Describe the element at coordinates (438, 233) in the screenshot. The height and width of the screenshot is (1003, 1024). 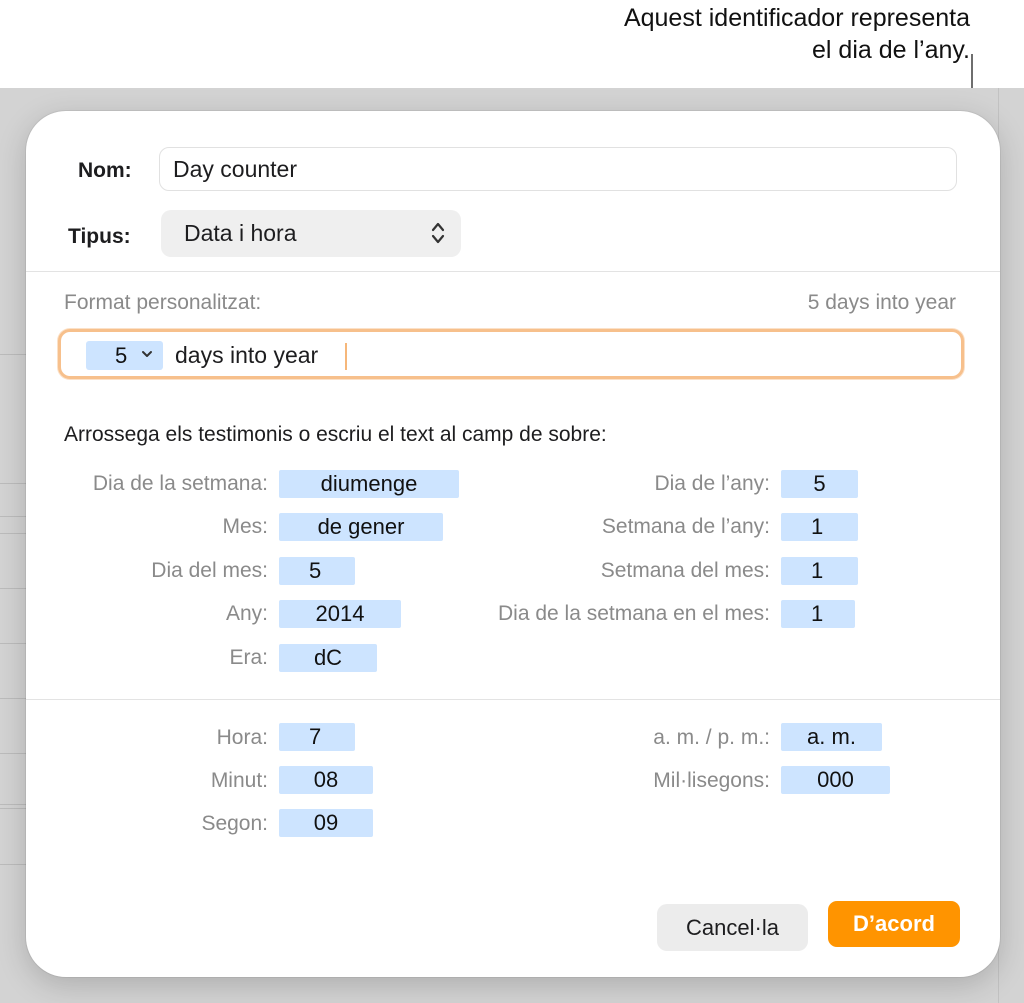
I see `up-down-chevron-icon` at that location.